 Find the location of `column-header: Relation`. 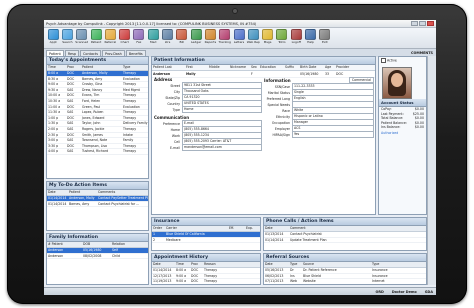

column-header: Relation is located at coordinates (129, 244).